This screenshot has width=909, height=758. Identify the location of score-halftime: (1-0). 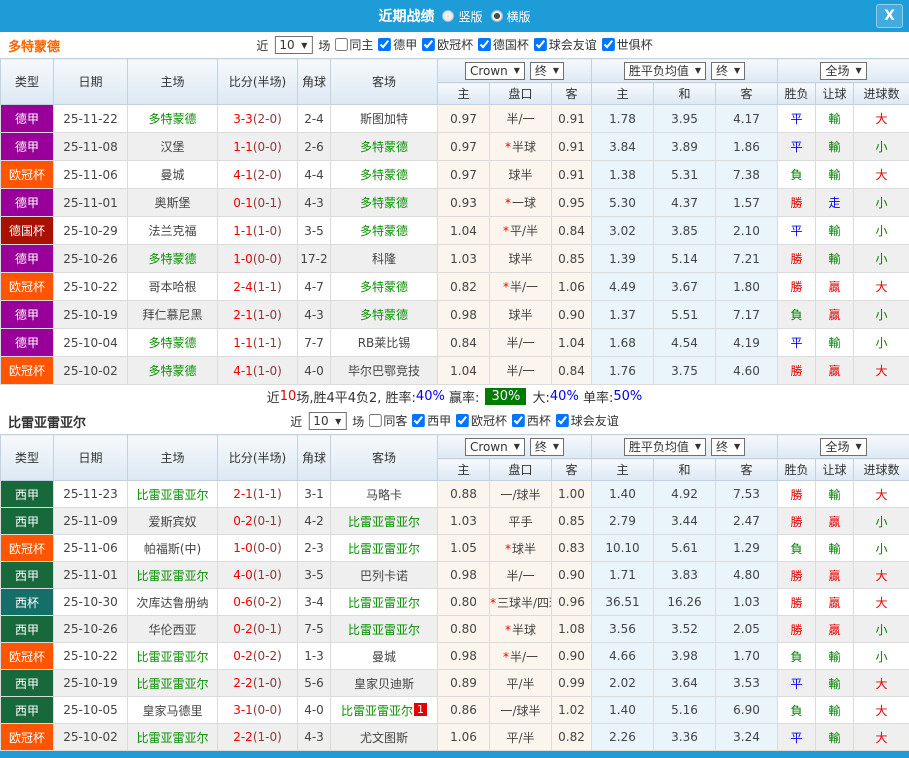
(267, 371).